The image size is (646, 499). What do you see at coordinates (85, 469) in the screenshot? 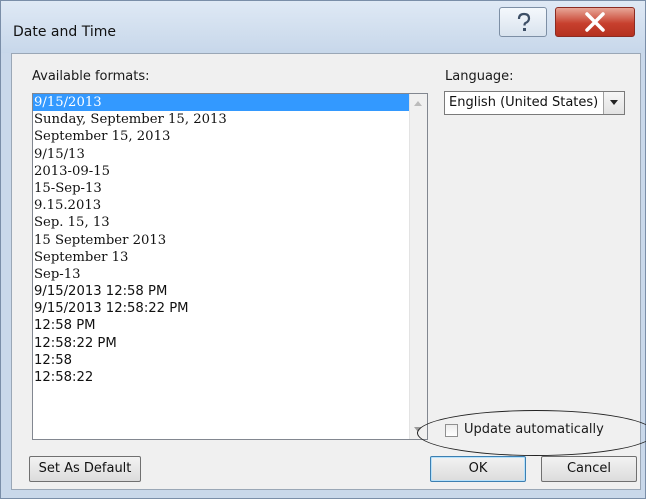
I see `set-as-default-button: Set As Default` at bounding box center [85, 469].